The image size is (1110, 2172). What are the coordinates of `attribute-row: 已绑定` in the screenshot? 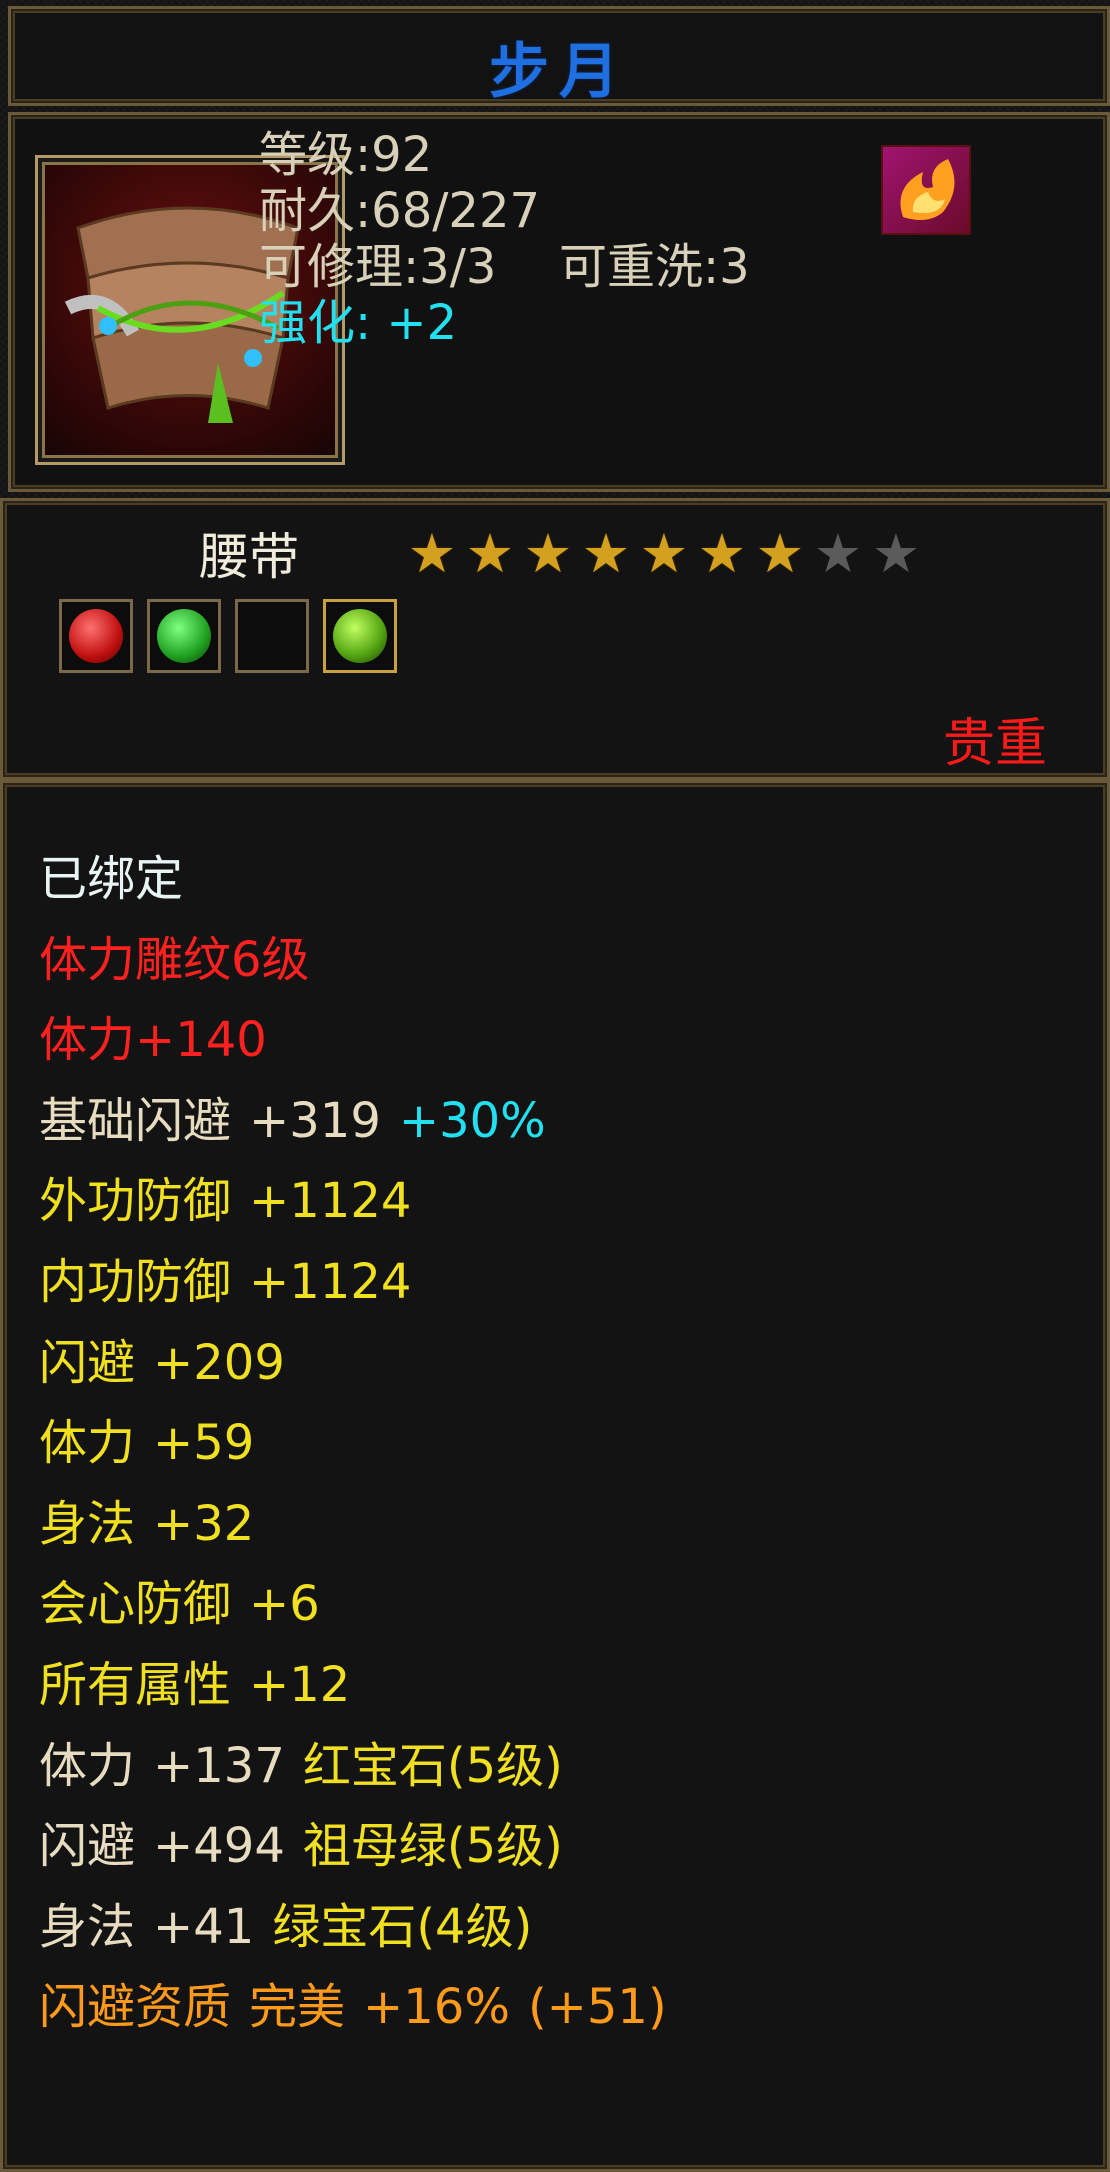 It's located at (362, 879).